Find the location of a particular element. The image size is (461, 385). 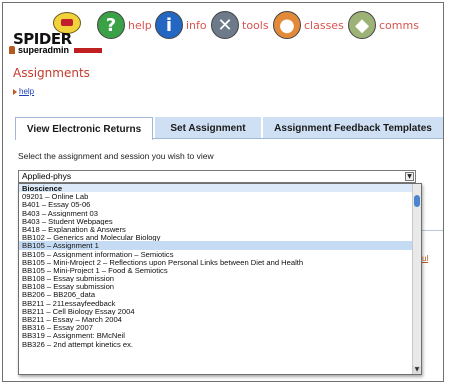

help-link-label: help is located at coordinates (27, 91).